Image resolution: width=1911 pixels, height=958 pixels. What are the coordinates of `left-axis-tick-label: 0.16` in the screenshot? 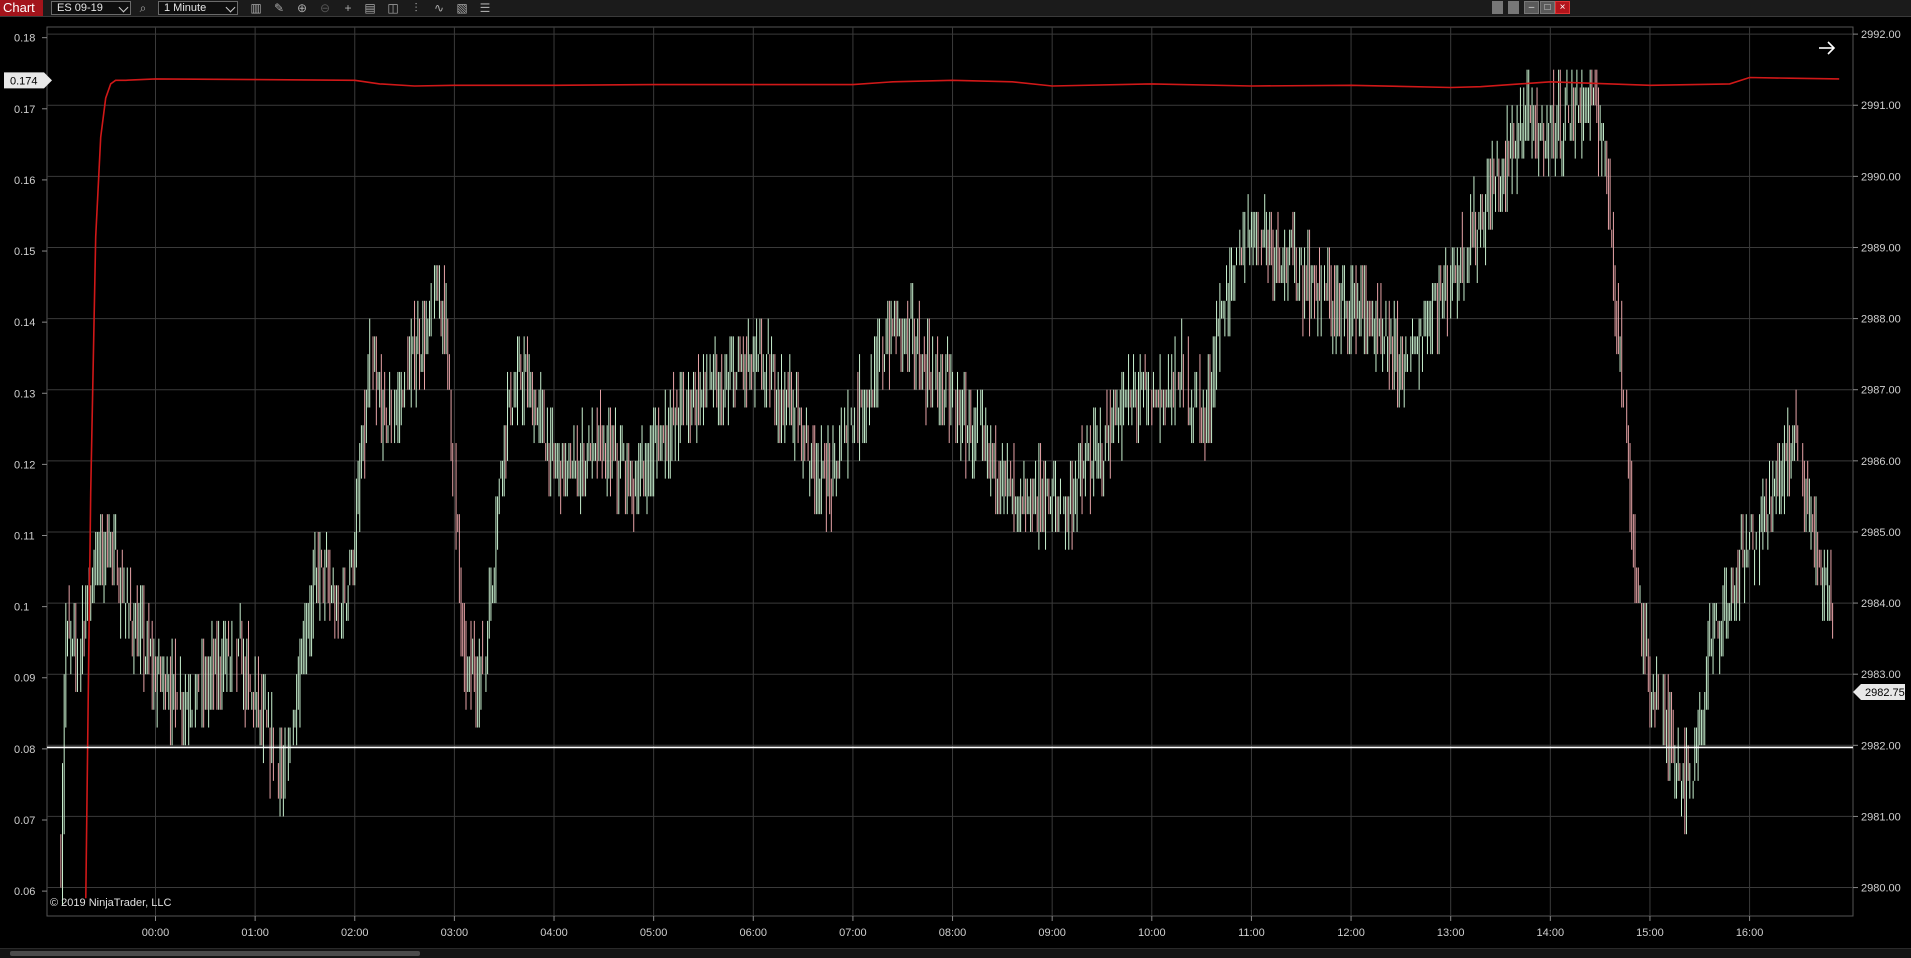 It's located at (24, 181).